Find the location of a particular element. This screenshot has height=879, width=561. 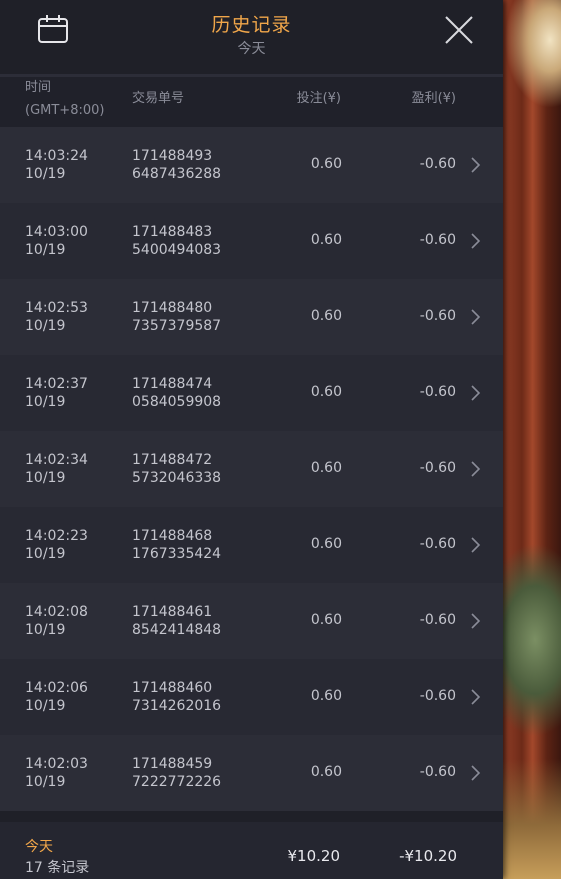

row-time: 14:03:00 10/19 is located at coordinates (56, 241).